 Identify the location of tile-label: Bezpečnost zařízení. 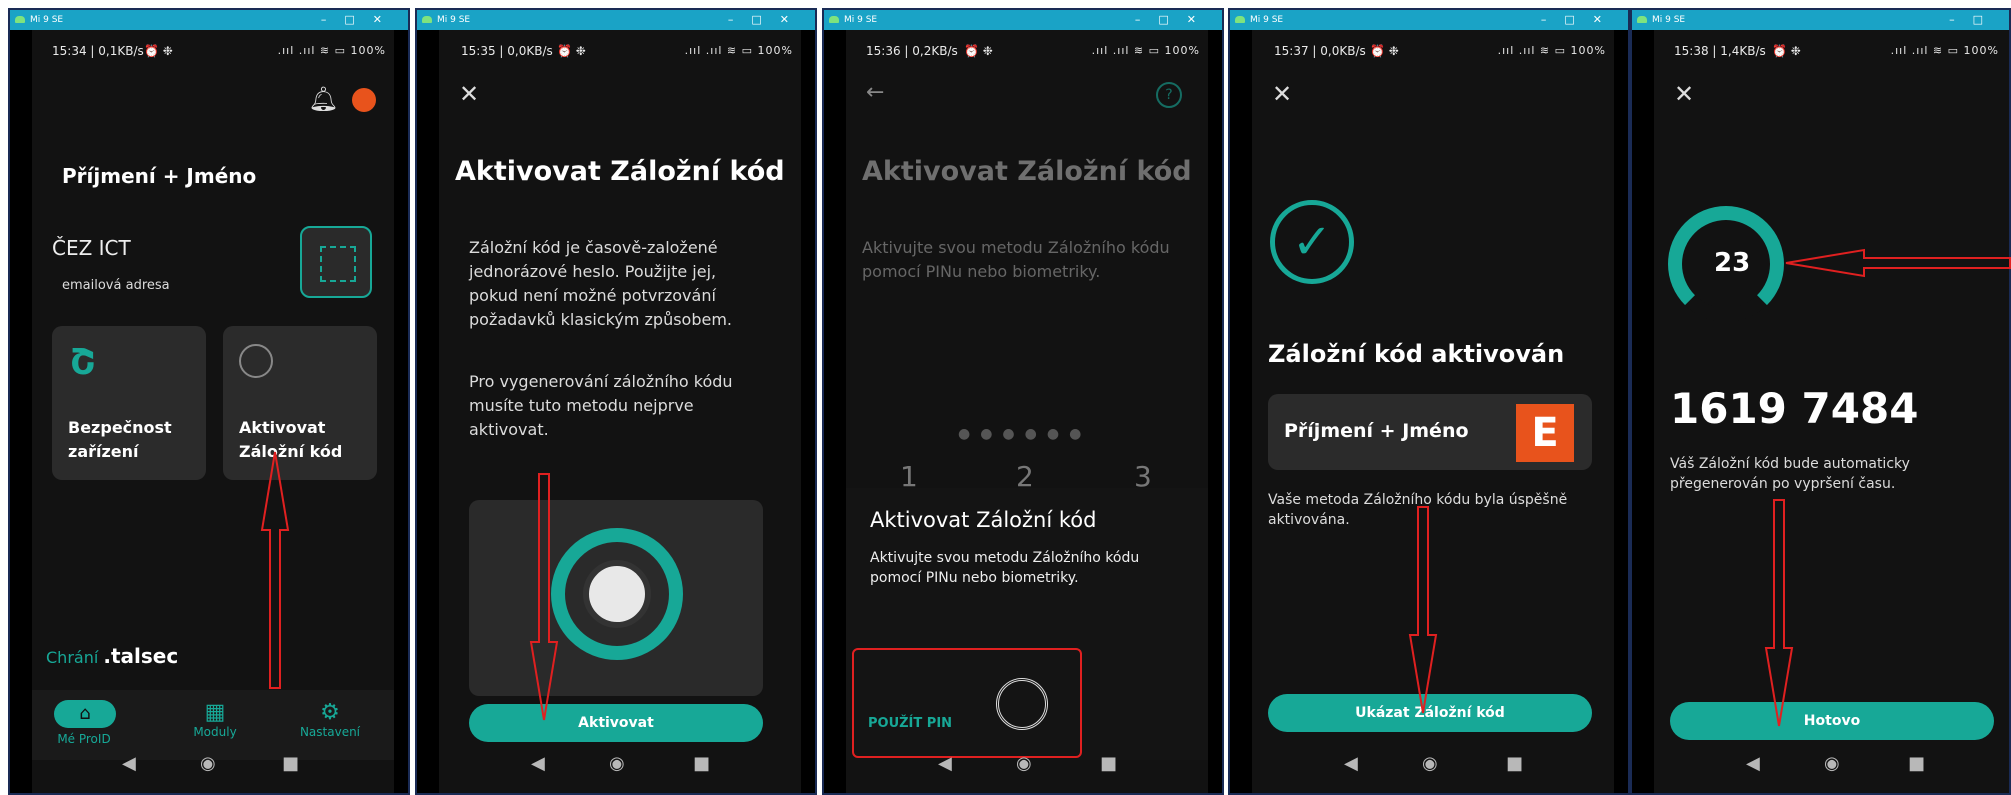
(120, 439).